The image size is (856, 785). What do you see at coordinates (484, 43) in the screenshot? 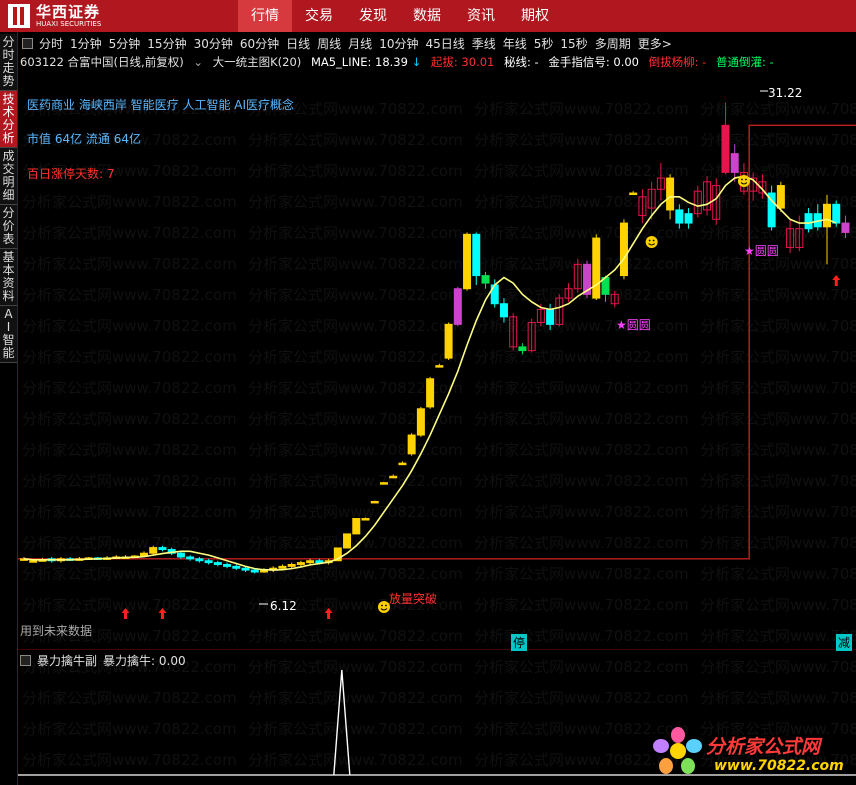
I see `period-button: 季线` at bounding box center [484, 43].